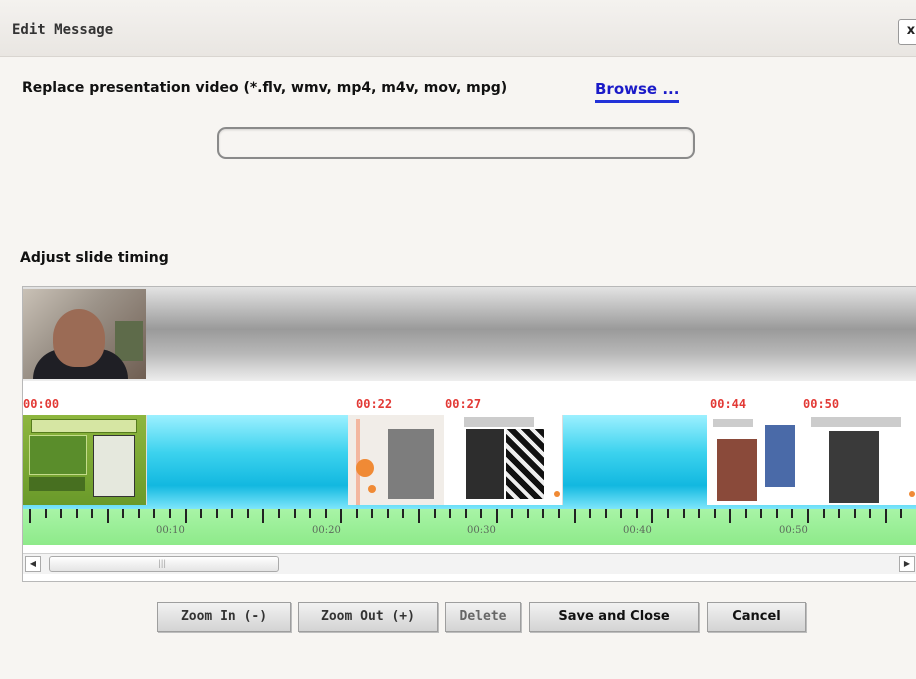 This screenshot has height=679, width=916. Describe the element at coordinates (33, 564) in the screenshot. I see `left-arrow-icon: ◀` at that location.